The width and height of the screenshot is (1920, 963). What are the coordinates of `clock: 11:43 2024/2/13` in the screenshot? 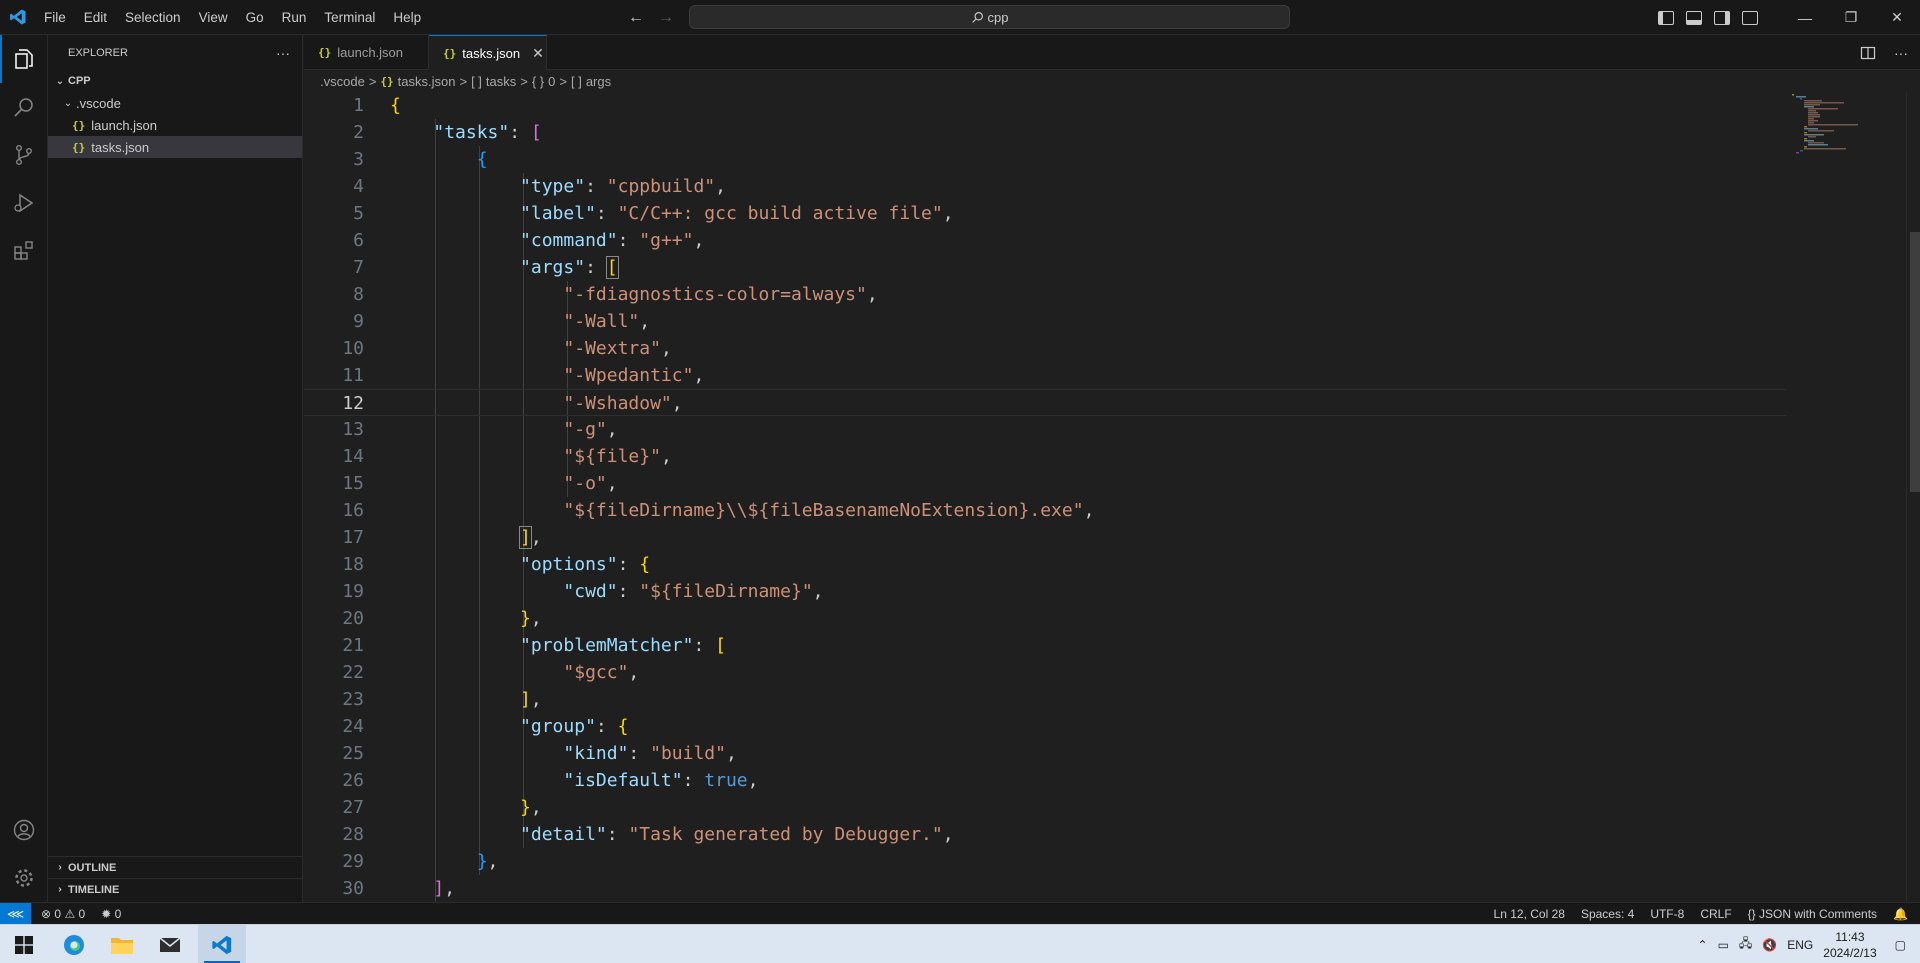 It's located at (1849, 945).